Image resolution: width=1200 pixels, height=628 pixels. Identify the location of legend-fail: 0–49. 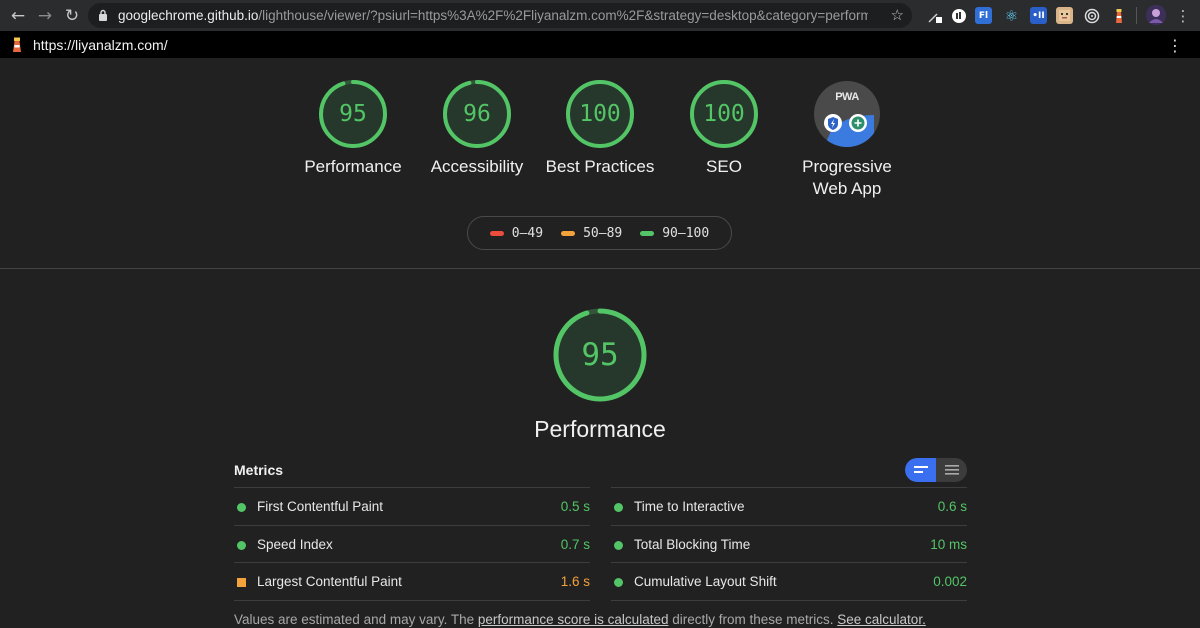
(516, 233).